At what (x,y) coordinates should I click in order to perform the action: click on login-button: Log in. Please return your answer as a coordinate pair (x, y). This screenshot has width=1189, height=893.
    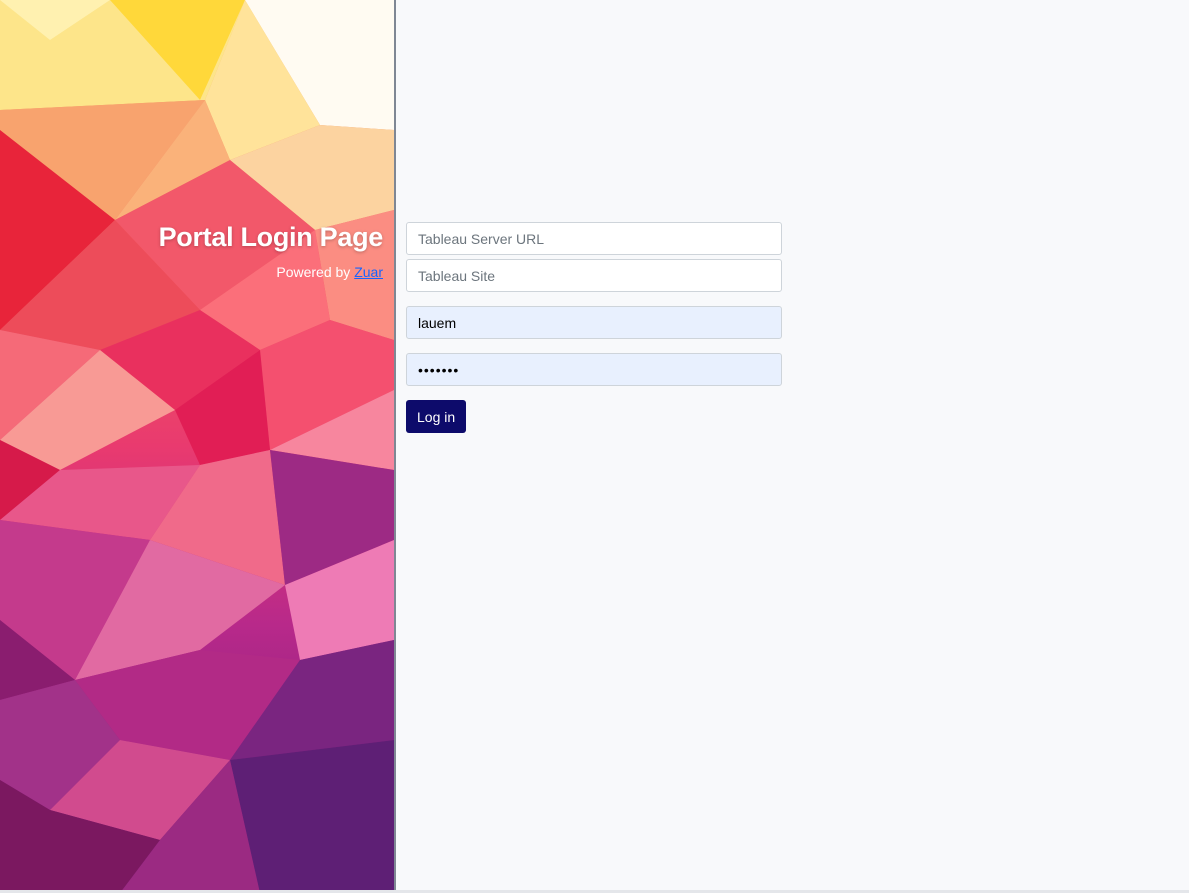
    Looking at the image, I should click on (436, 416).